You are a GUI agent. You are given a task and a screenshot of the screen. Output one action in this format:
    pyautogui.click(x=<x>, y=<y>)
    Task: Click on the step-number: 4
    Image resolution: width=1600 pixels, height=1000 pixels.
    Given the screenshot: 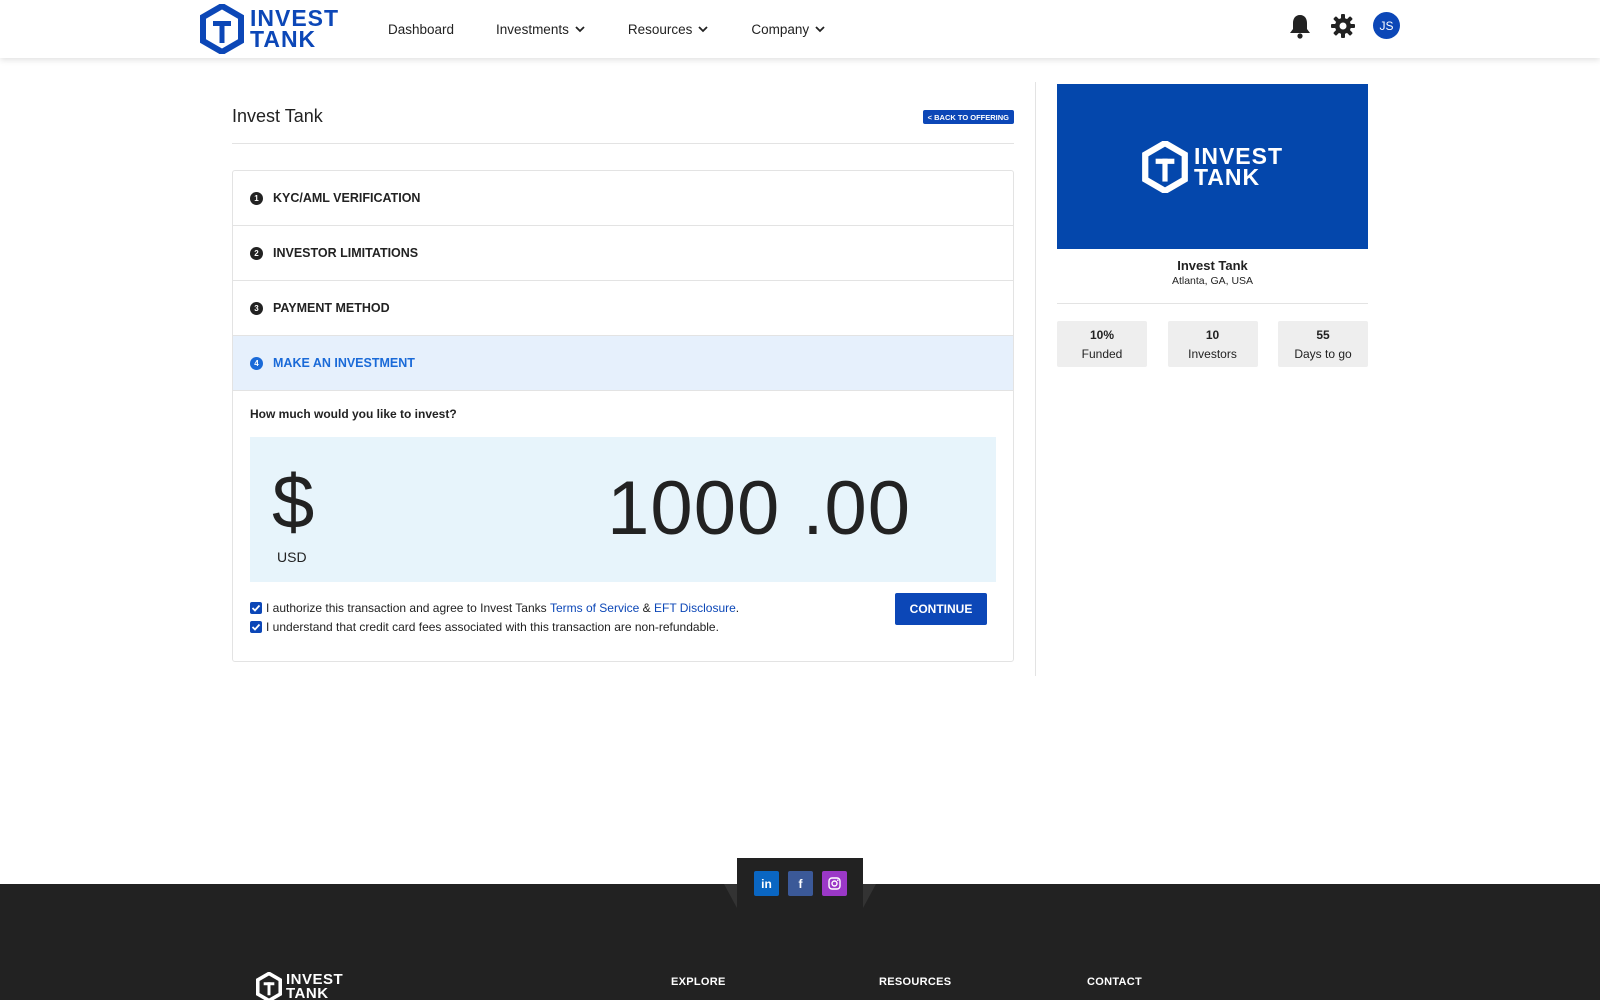 What is the action you would take?
    pyautogui.click(x=256, y=363)
    